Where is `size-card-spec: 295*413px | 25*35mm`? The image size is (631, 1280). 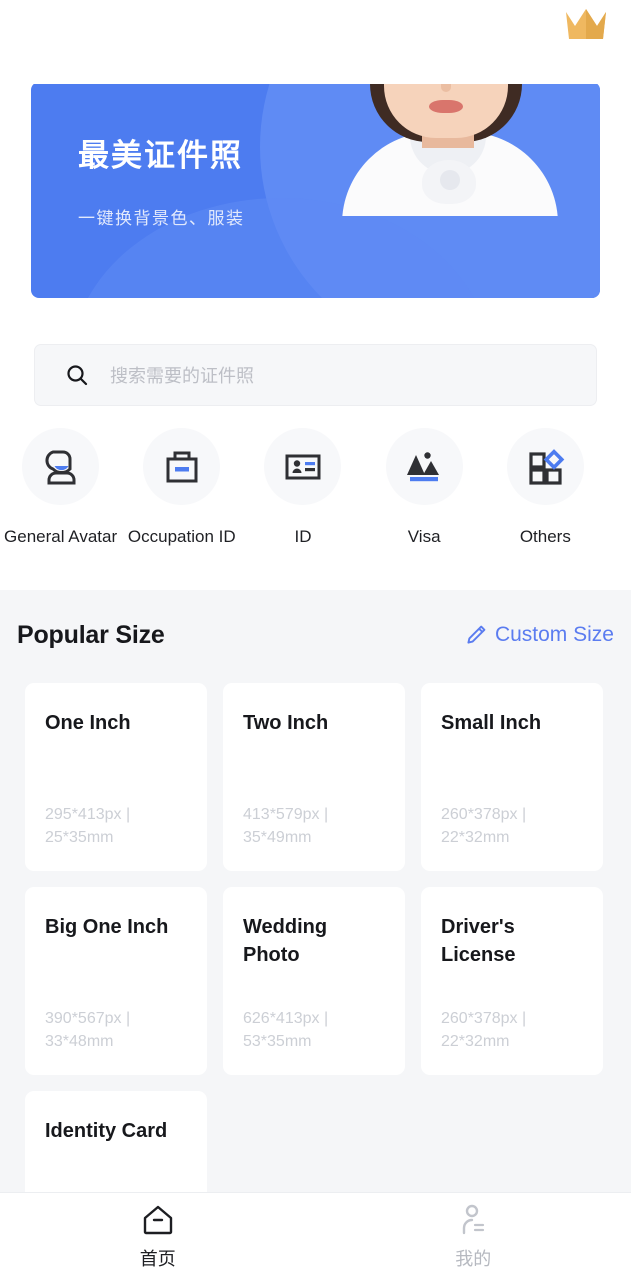
size-card-spec: 295*413px | 25*35mm is located at coordinates (88, 826).